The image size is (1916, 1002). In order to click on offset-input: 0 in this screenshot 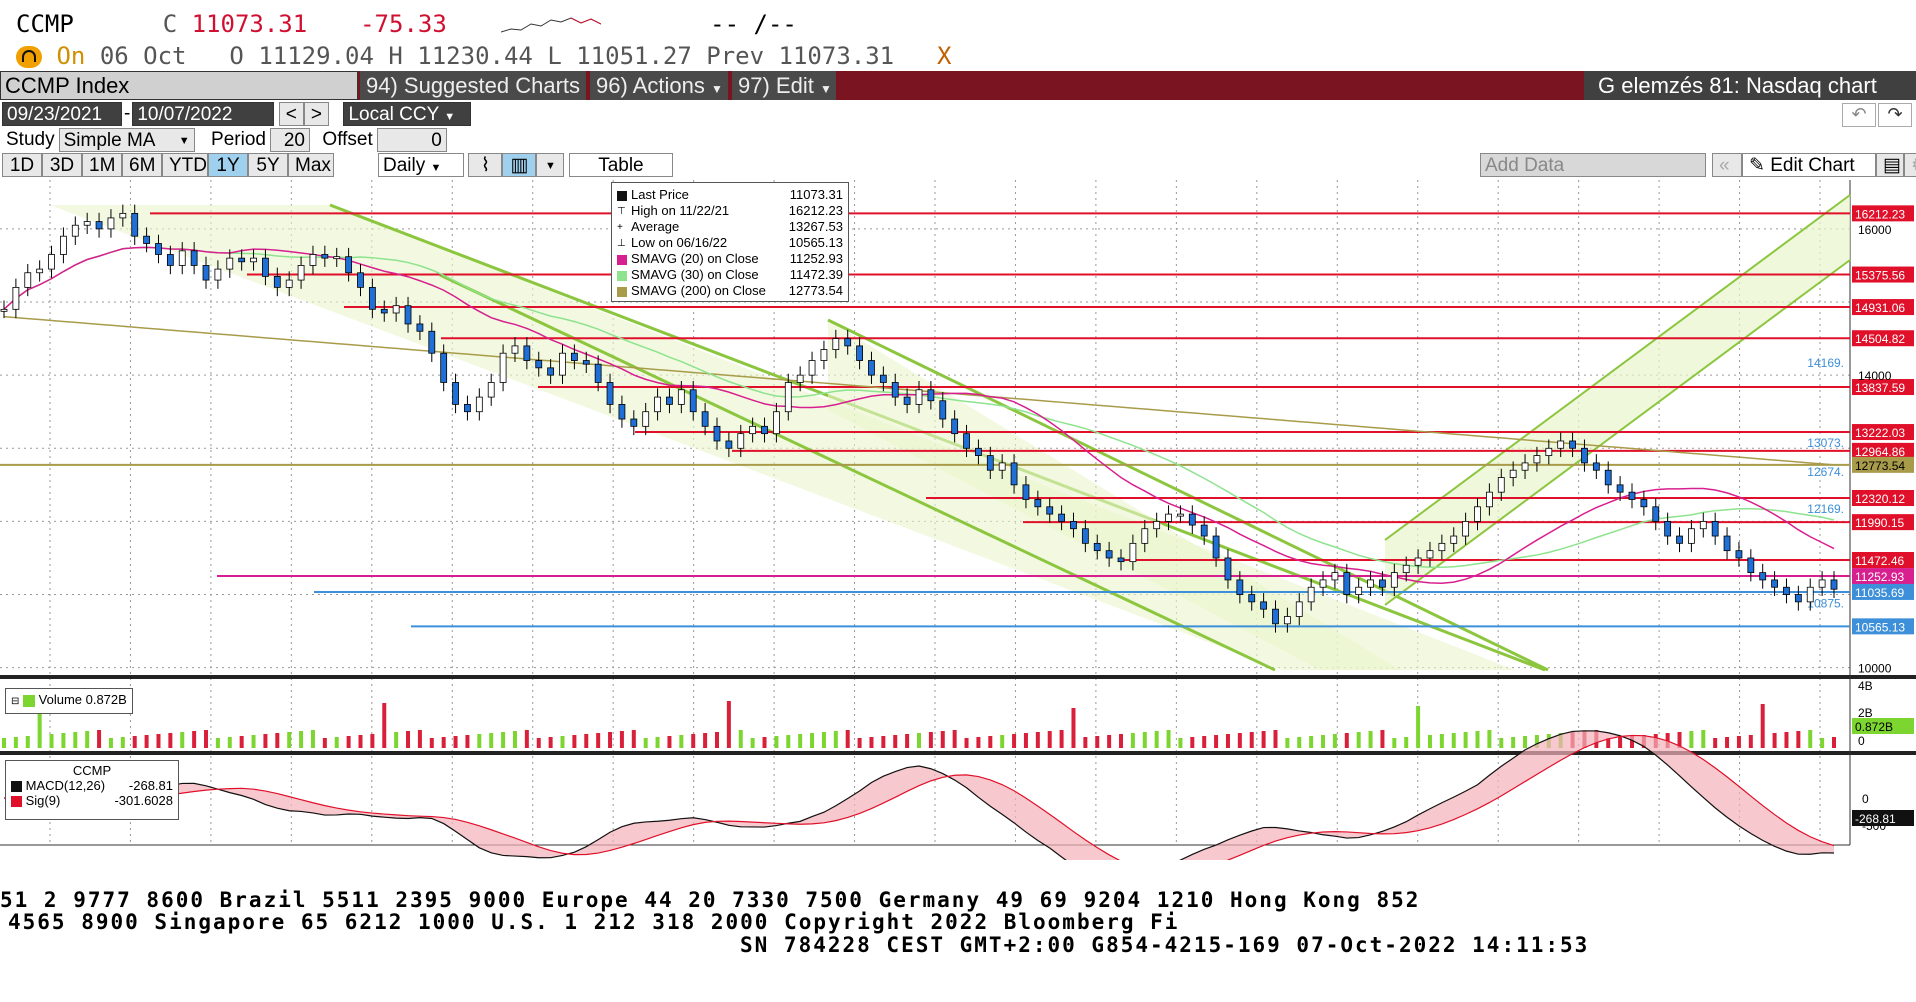, I will do `click(411, 140)`.